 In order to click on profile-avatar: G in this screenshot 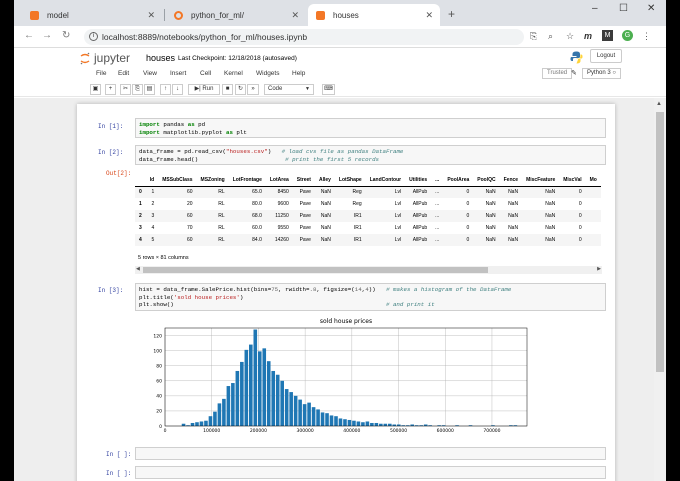, I will do `click(627, 35)`.